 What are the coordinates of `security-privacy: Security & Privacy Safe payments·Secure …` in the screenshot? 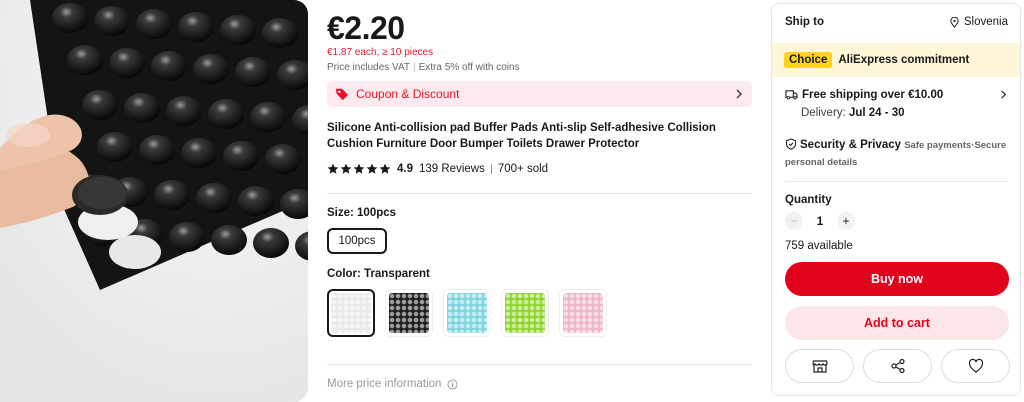 It's located at (896, 154).